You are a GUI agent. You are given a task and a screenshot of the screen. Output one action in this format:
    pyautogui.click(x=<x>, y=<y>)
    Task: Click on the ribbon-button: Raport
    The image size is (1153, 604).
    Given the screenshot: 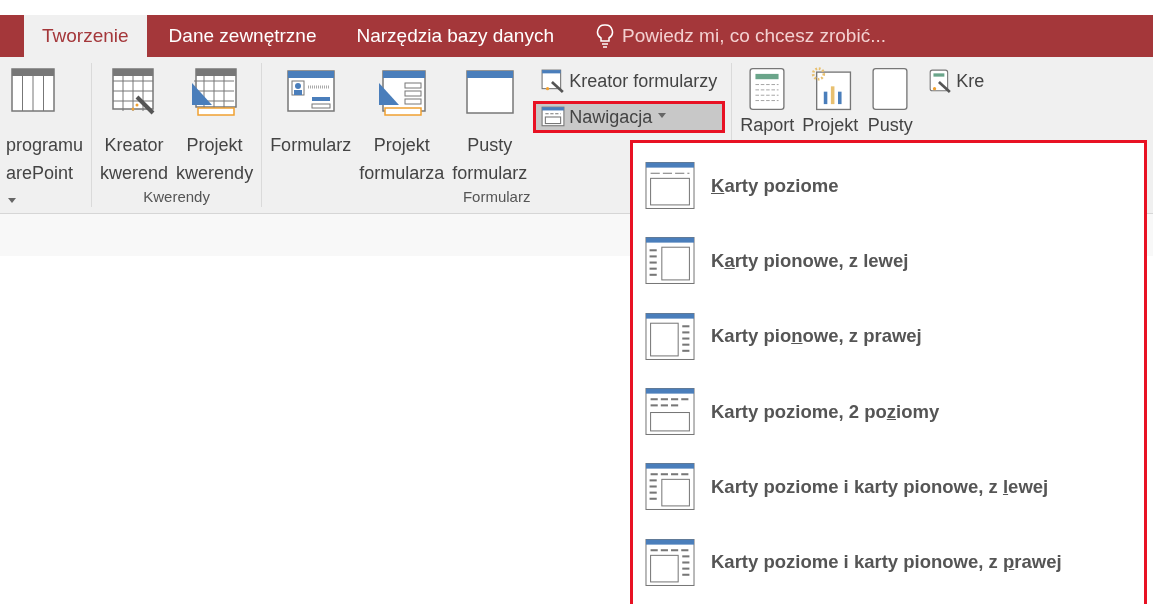 What is the action you would take?
    pyautogui.click(x=767, y=100)
    